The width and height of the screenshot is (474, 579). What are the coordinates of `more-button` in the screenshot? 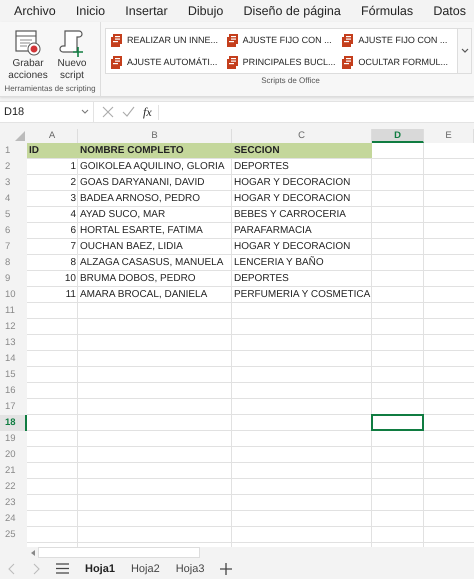 It's located at (464, 51).